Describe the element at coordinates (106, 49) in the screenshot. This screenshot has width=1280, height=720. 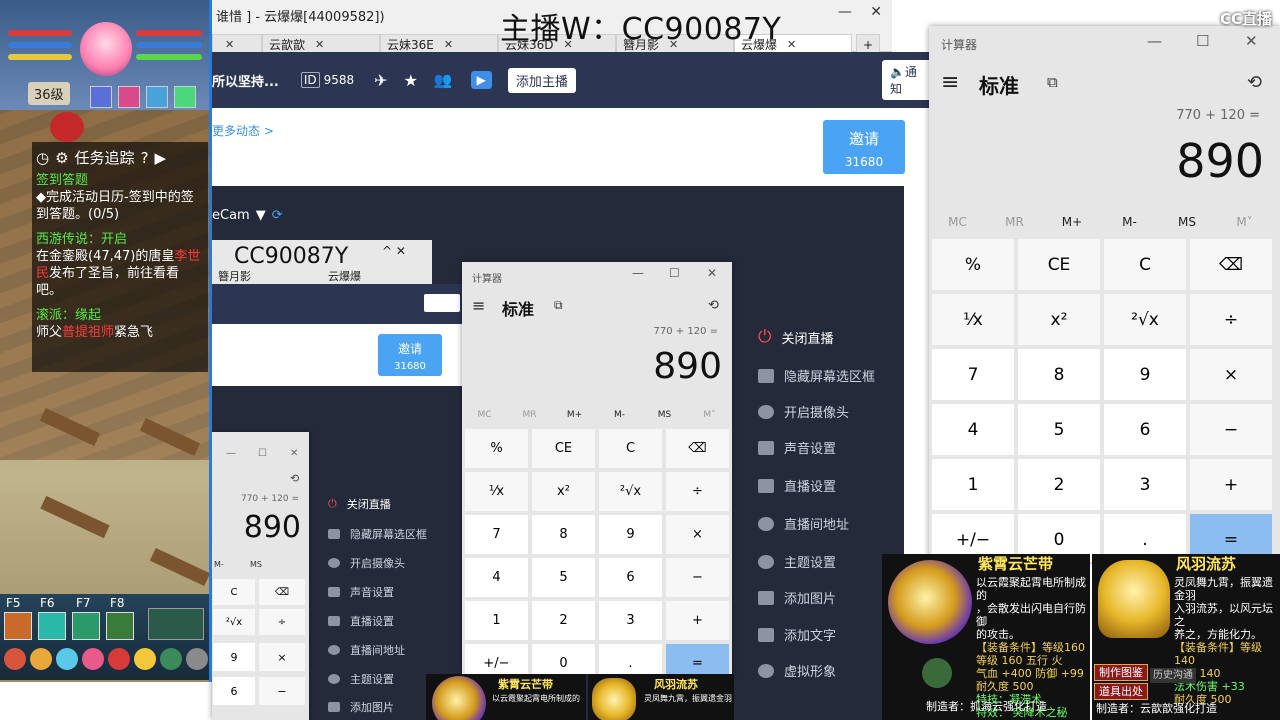
I see `character-avatar` at that location.